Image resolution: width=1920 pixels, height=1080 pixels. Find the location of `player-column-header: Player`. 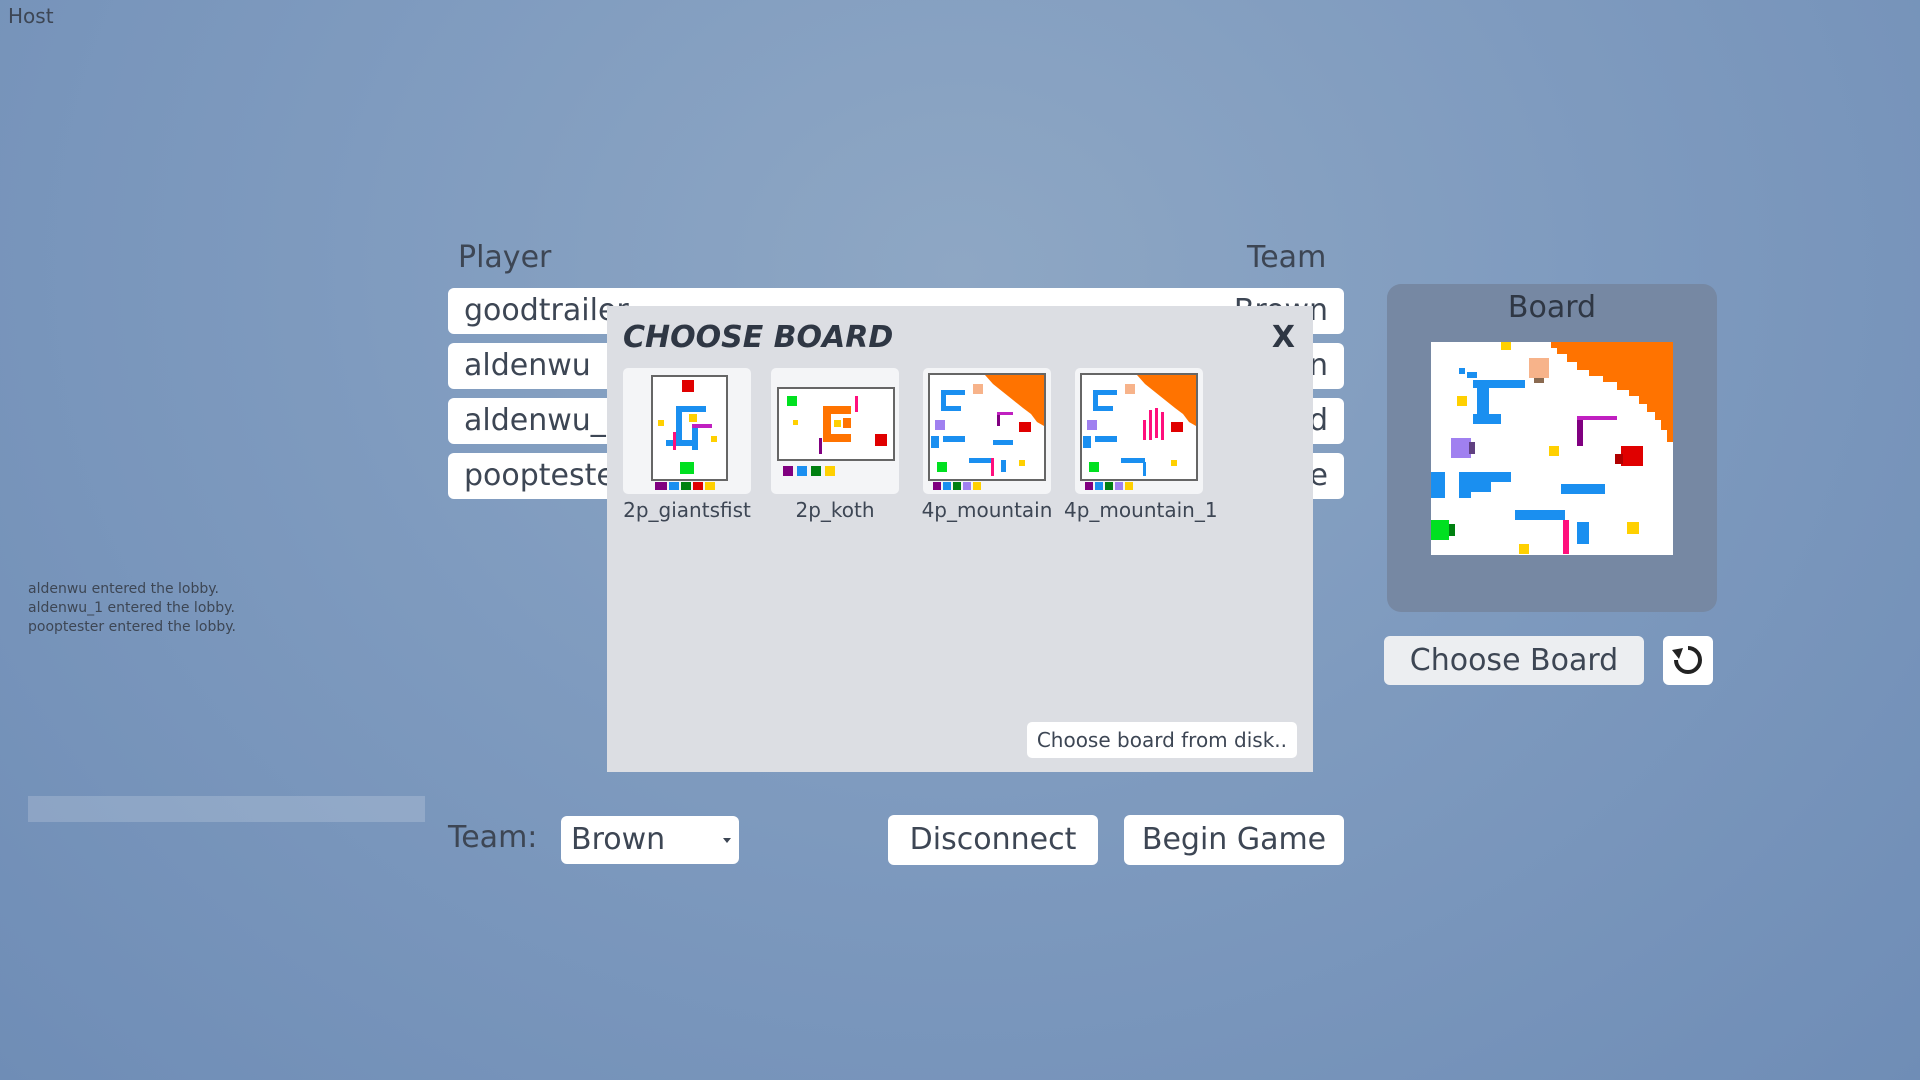

player-column-header: Player is located at coordinates (505, 257).